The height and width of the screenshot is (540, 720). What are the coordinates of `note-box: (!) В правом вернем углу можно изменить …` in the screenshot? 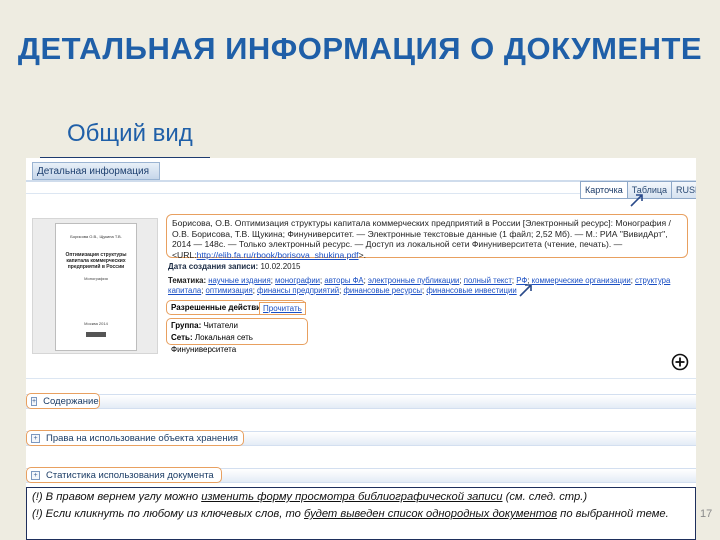 It's located at (361, 513).